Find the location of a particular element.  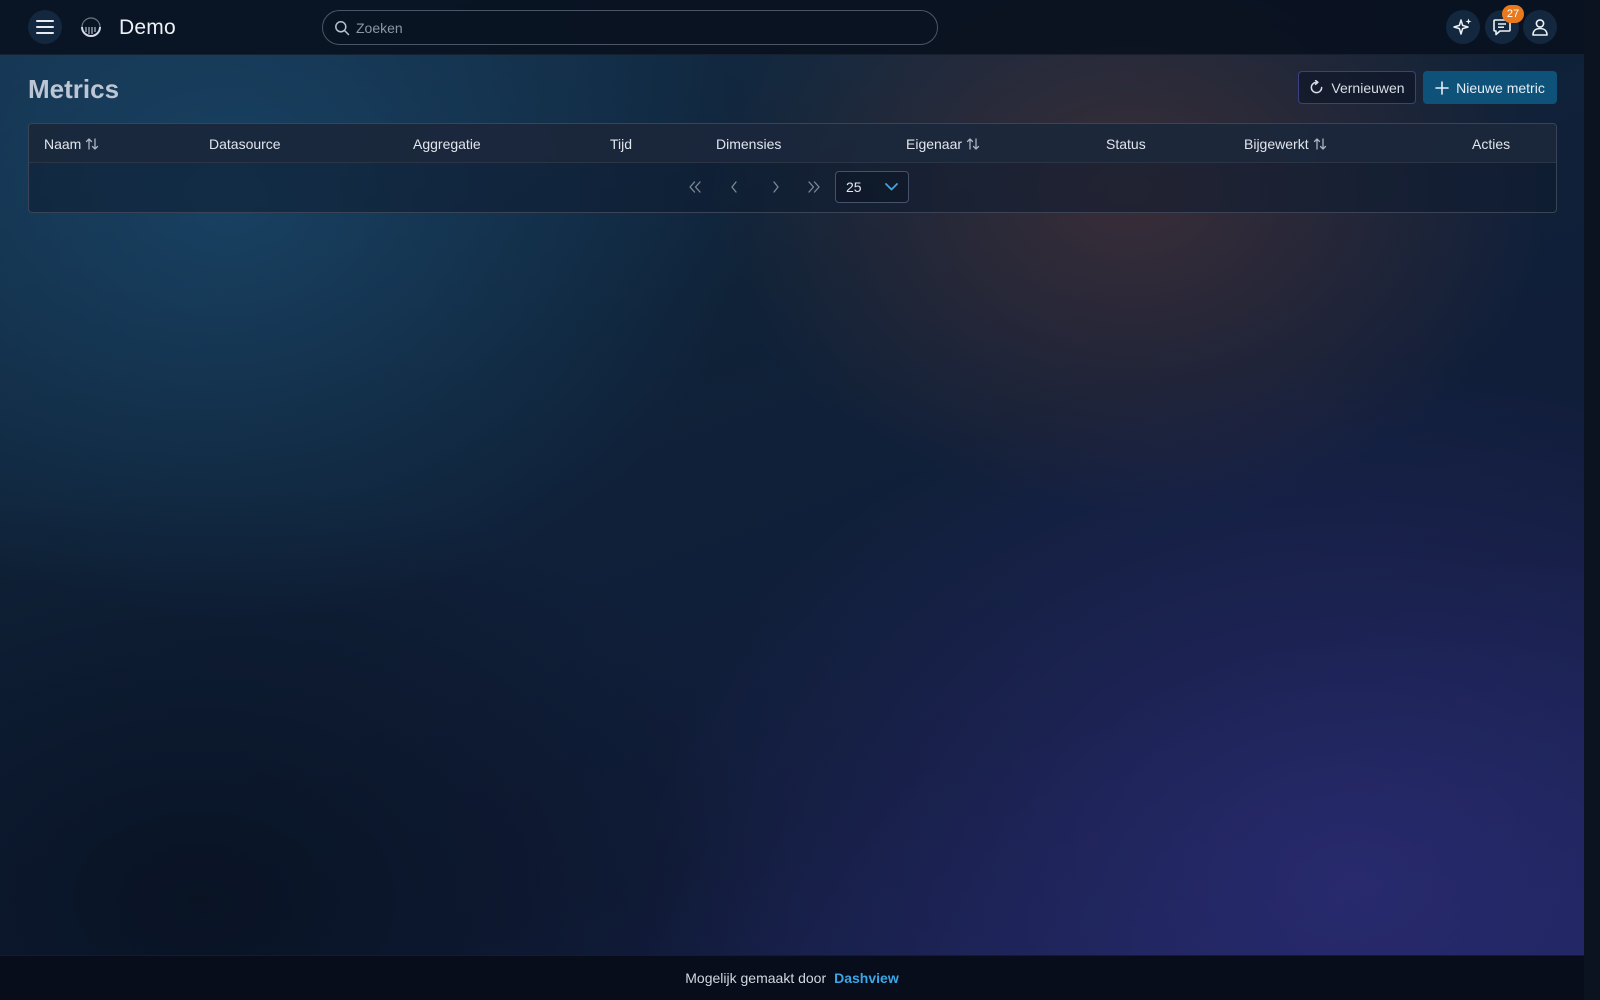

next-page-button is located at coordinates (776, 187).